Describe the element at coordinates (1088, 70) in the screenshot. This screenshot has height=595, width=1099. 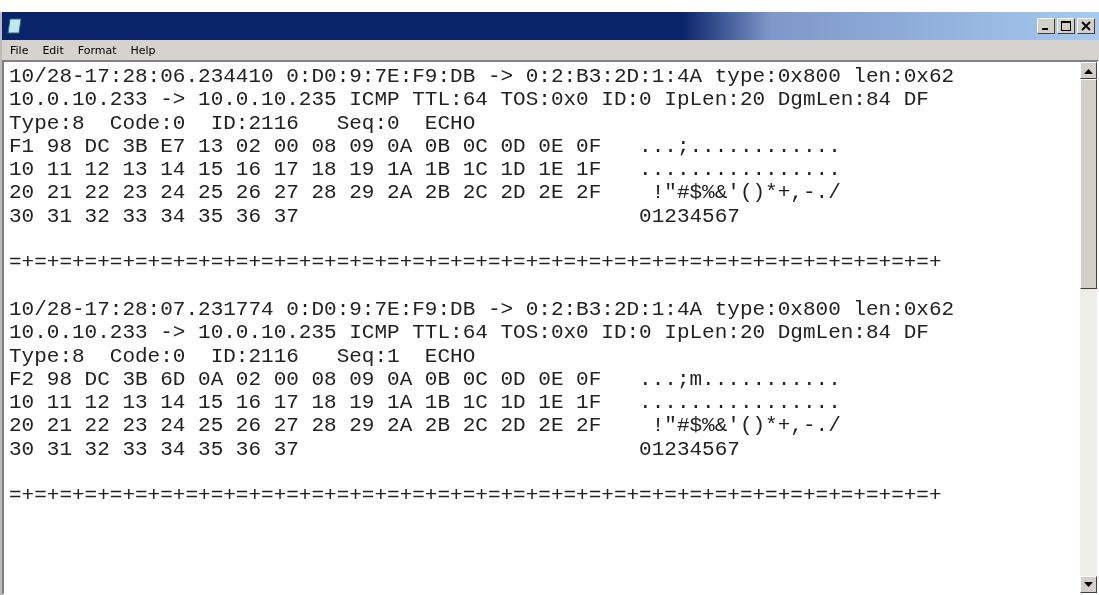
I see `scroll-up-icon` at that location.